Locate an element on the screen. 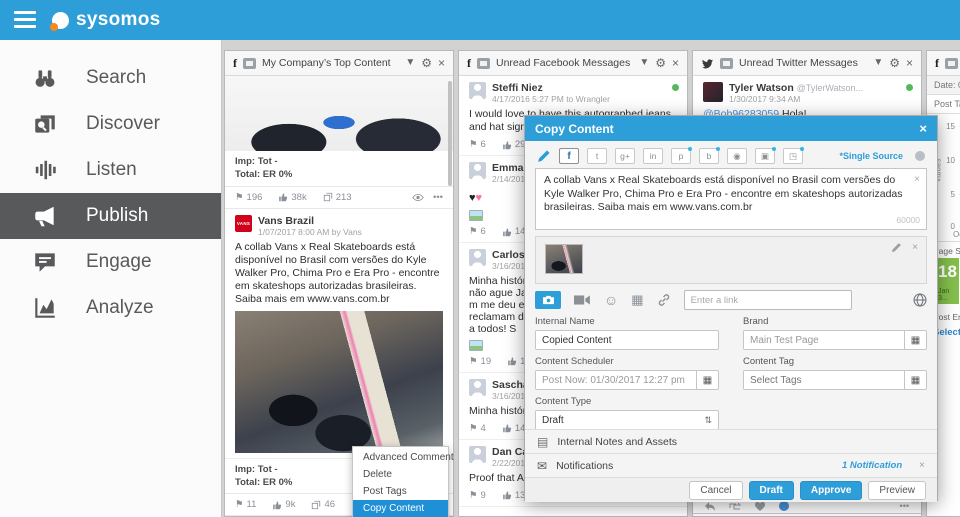 Image resolution: width=960 pixels, height=517 pixels. sidebar-item-search: Search is located at coordinates (110, 78).